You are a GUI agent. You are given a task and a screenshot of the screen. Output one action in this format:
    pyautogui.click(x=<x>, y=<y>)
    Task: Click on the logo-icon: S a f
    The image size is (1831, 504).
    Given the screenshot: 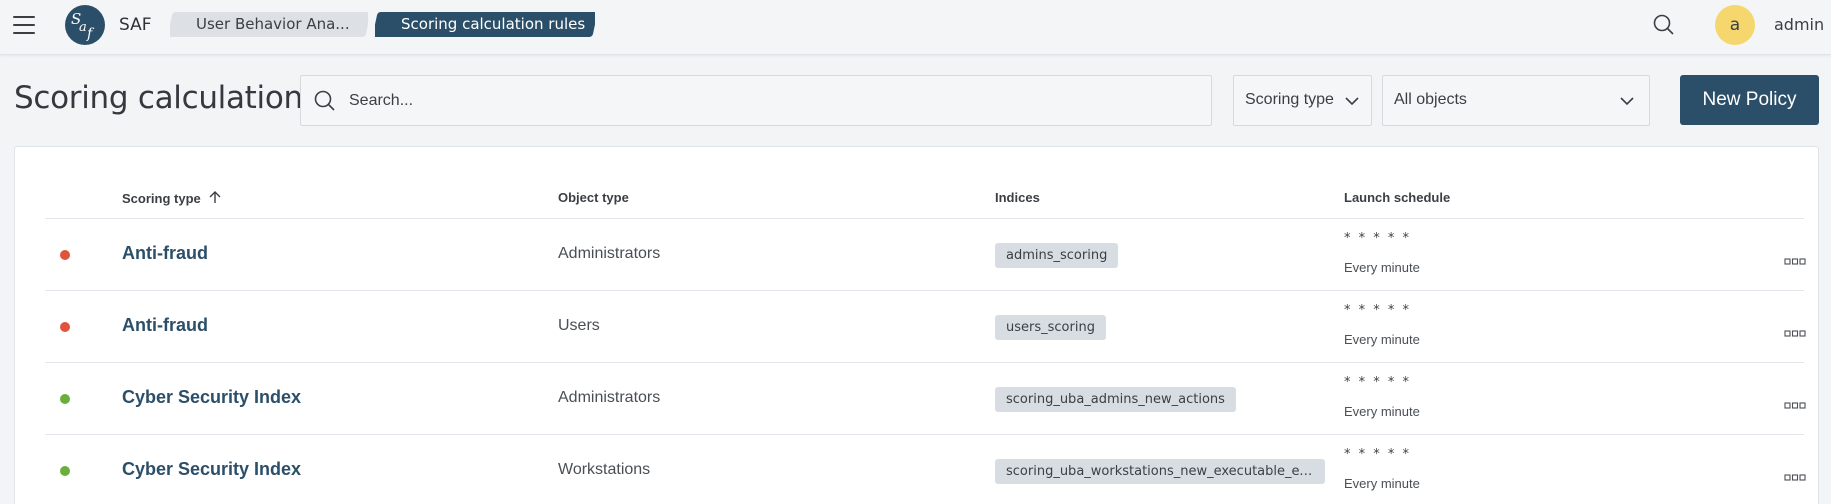 What is the action you would take?
    pyautogui.click(x=85, y=25)
    